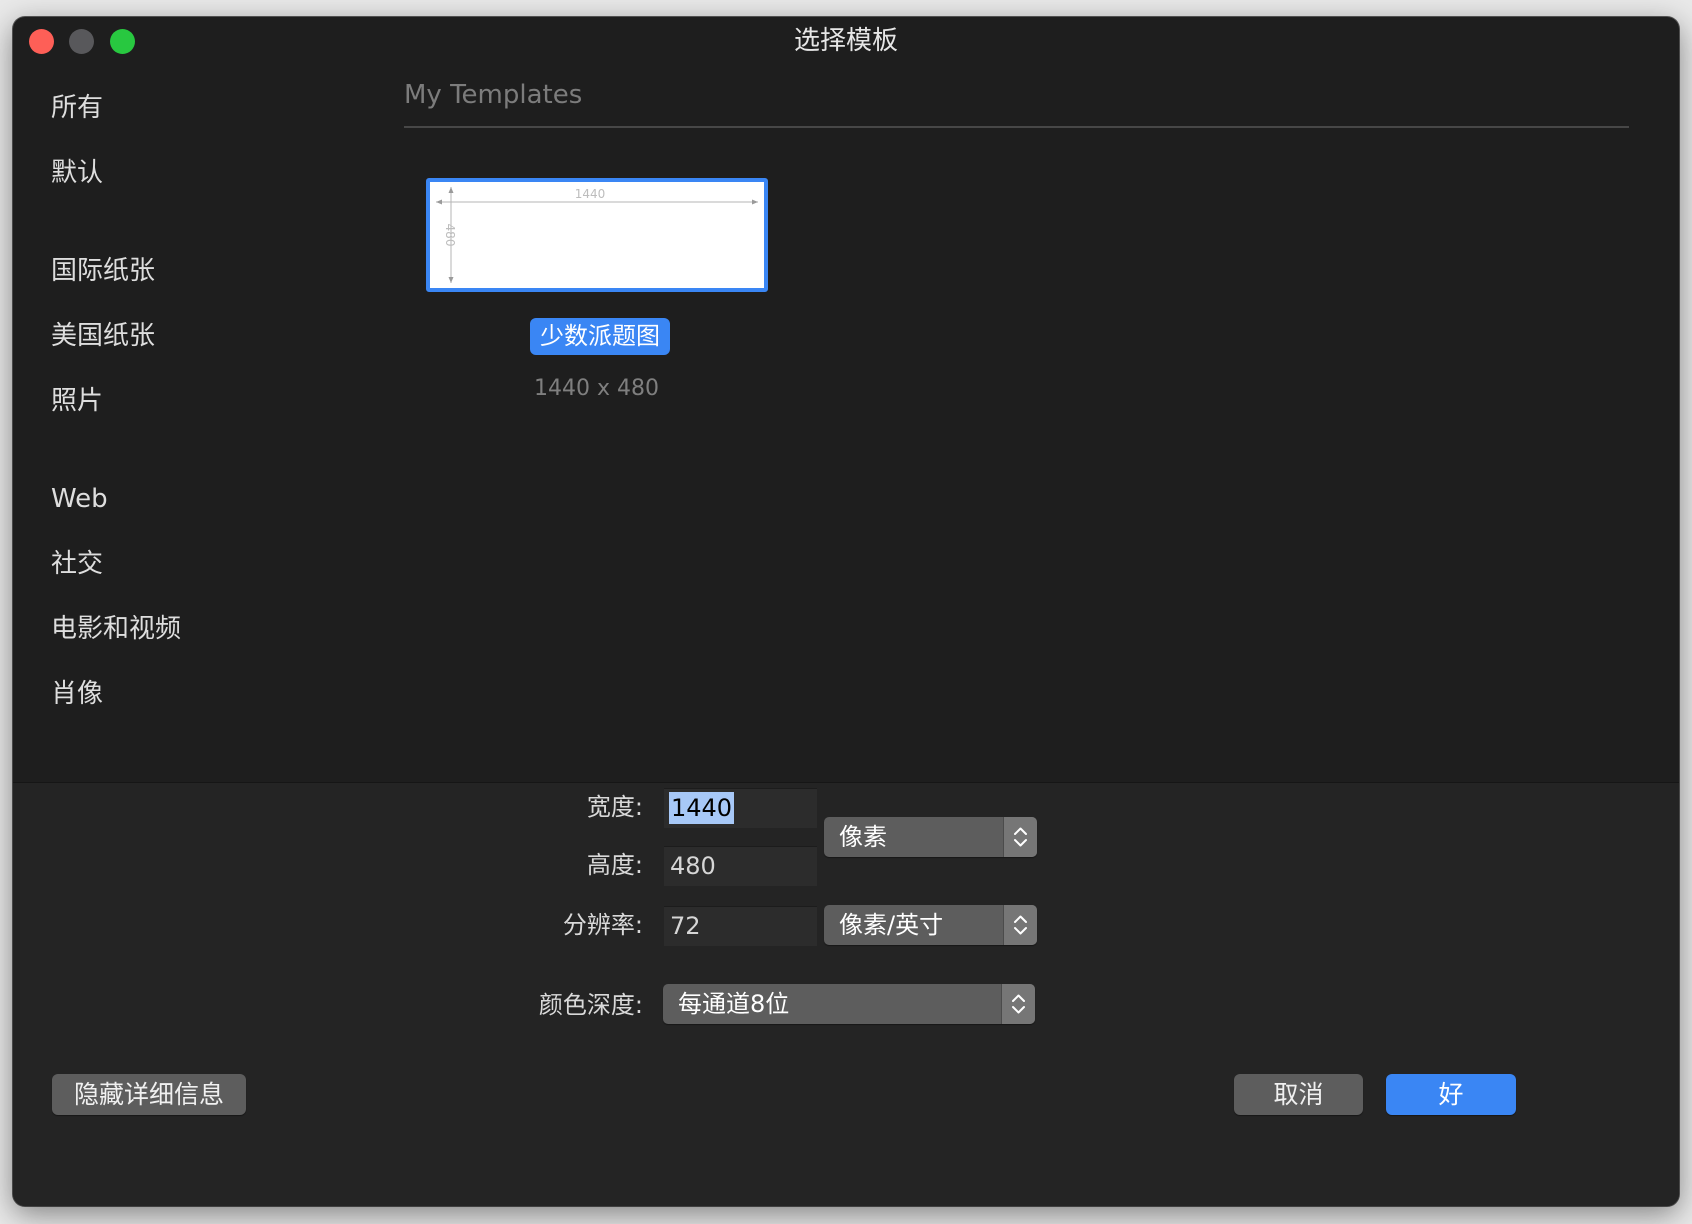 This screenshot has width=1692, height=1224. I want to click on width-value: 1440, so click(702, 808).